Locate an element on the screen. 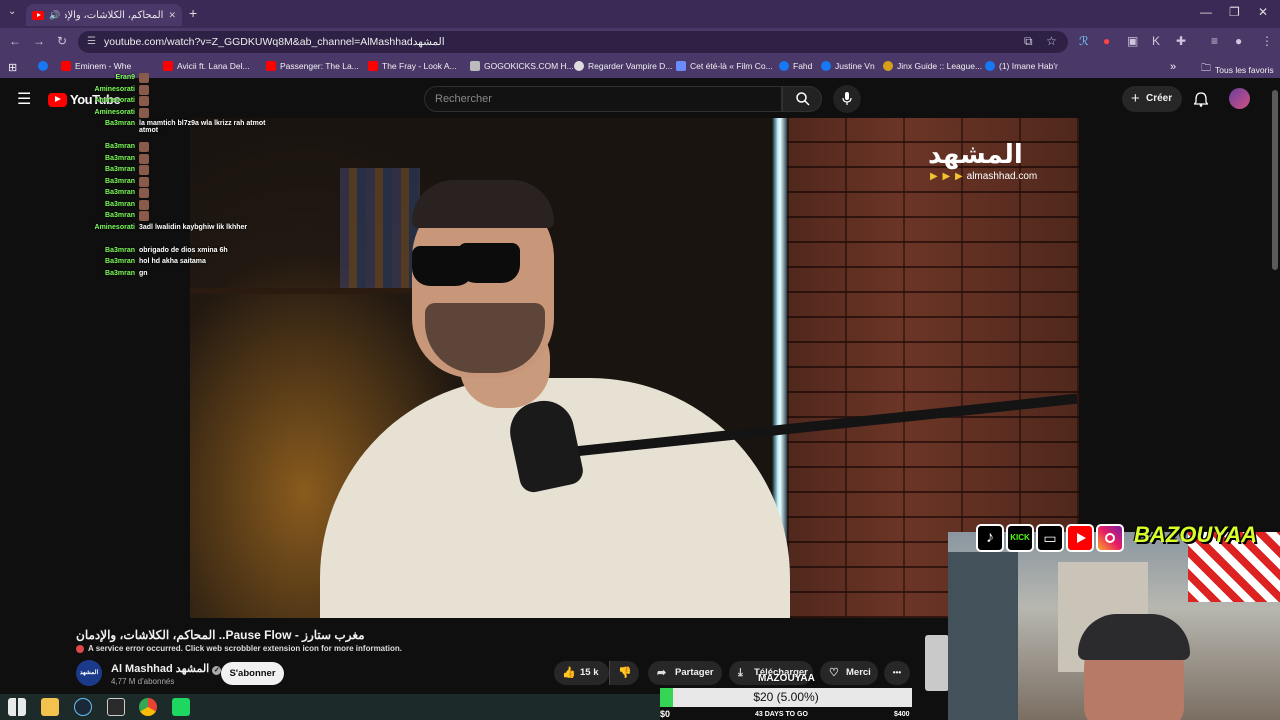  cast-icon: ⧉ is located at coordinates (1028, 41).